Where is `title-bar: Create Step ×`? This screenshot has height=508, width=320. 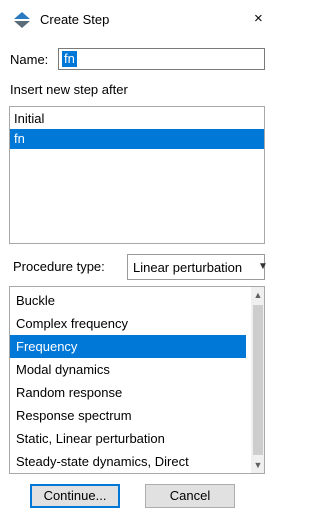
title-bar: Create Step × is located at coordinates (132, 20).